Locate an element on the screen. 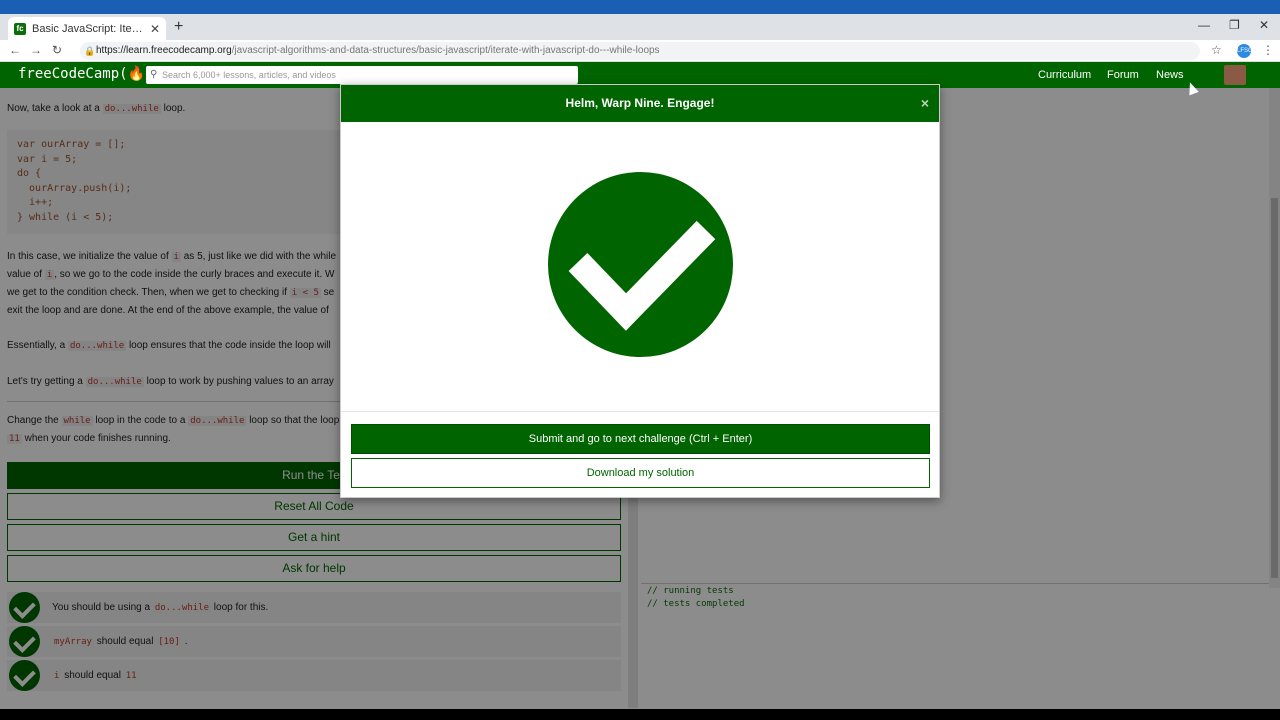 This screenshot has width=1280, height=720. browser-tab: fc Basic JavaScript: Iterate with Java ✕ is located at coordinates (87, 28).